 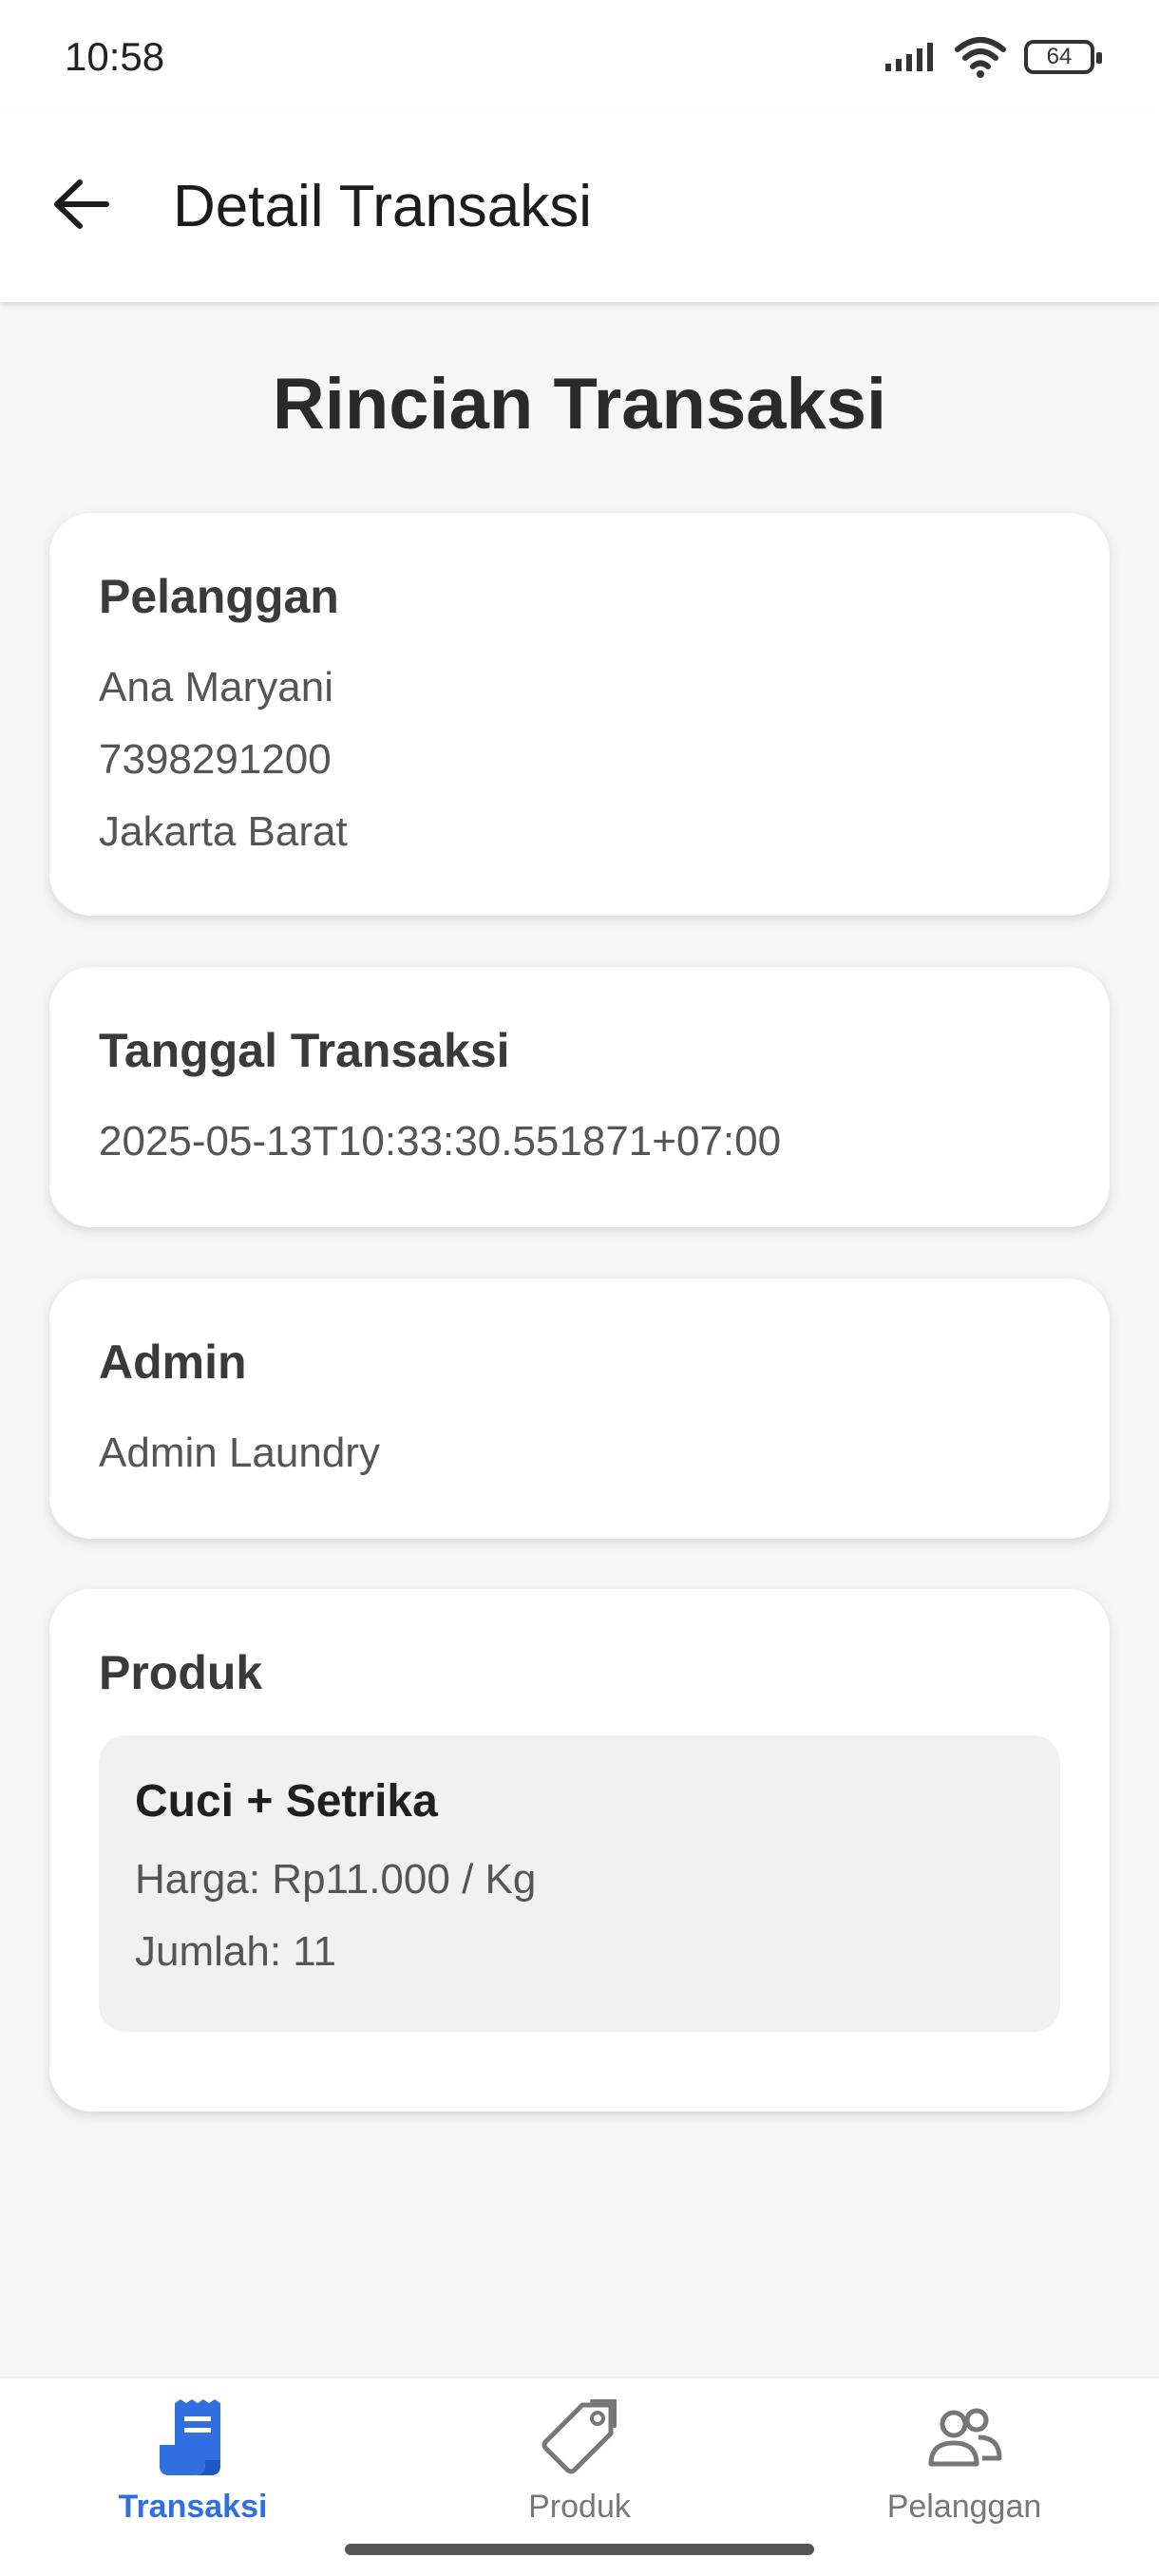 I want to click on status-icons: 64, so click(x=993, y=57).